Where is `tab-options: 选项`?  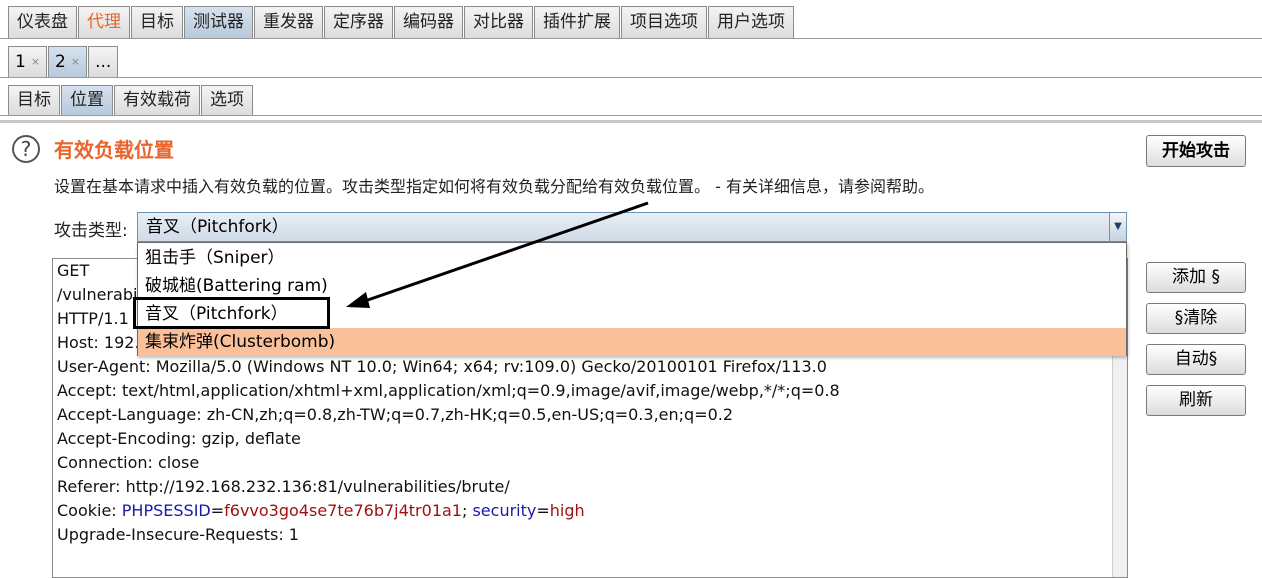 tab-options: 选项 is located at coordinates (227, 100).